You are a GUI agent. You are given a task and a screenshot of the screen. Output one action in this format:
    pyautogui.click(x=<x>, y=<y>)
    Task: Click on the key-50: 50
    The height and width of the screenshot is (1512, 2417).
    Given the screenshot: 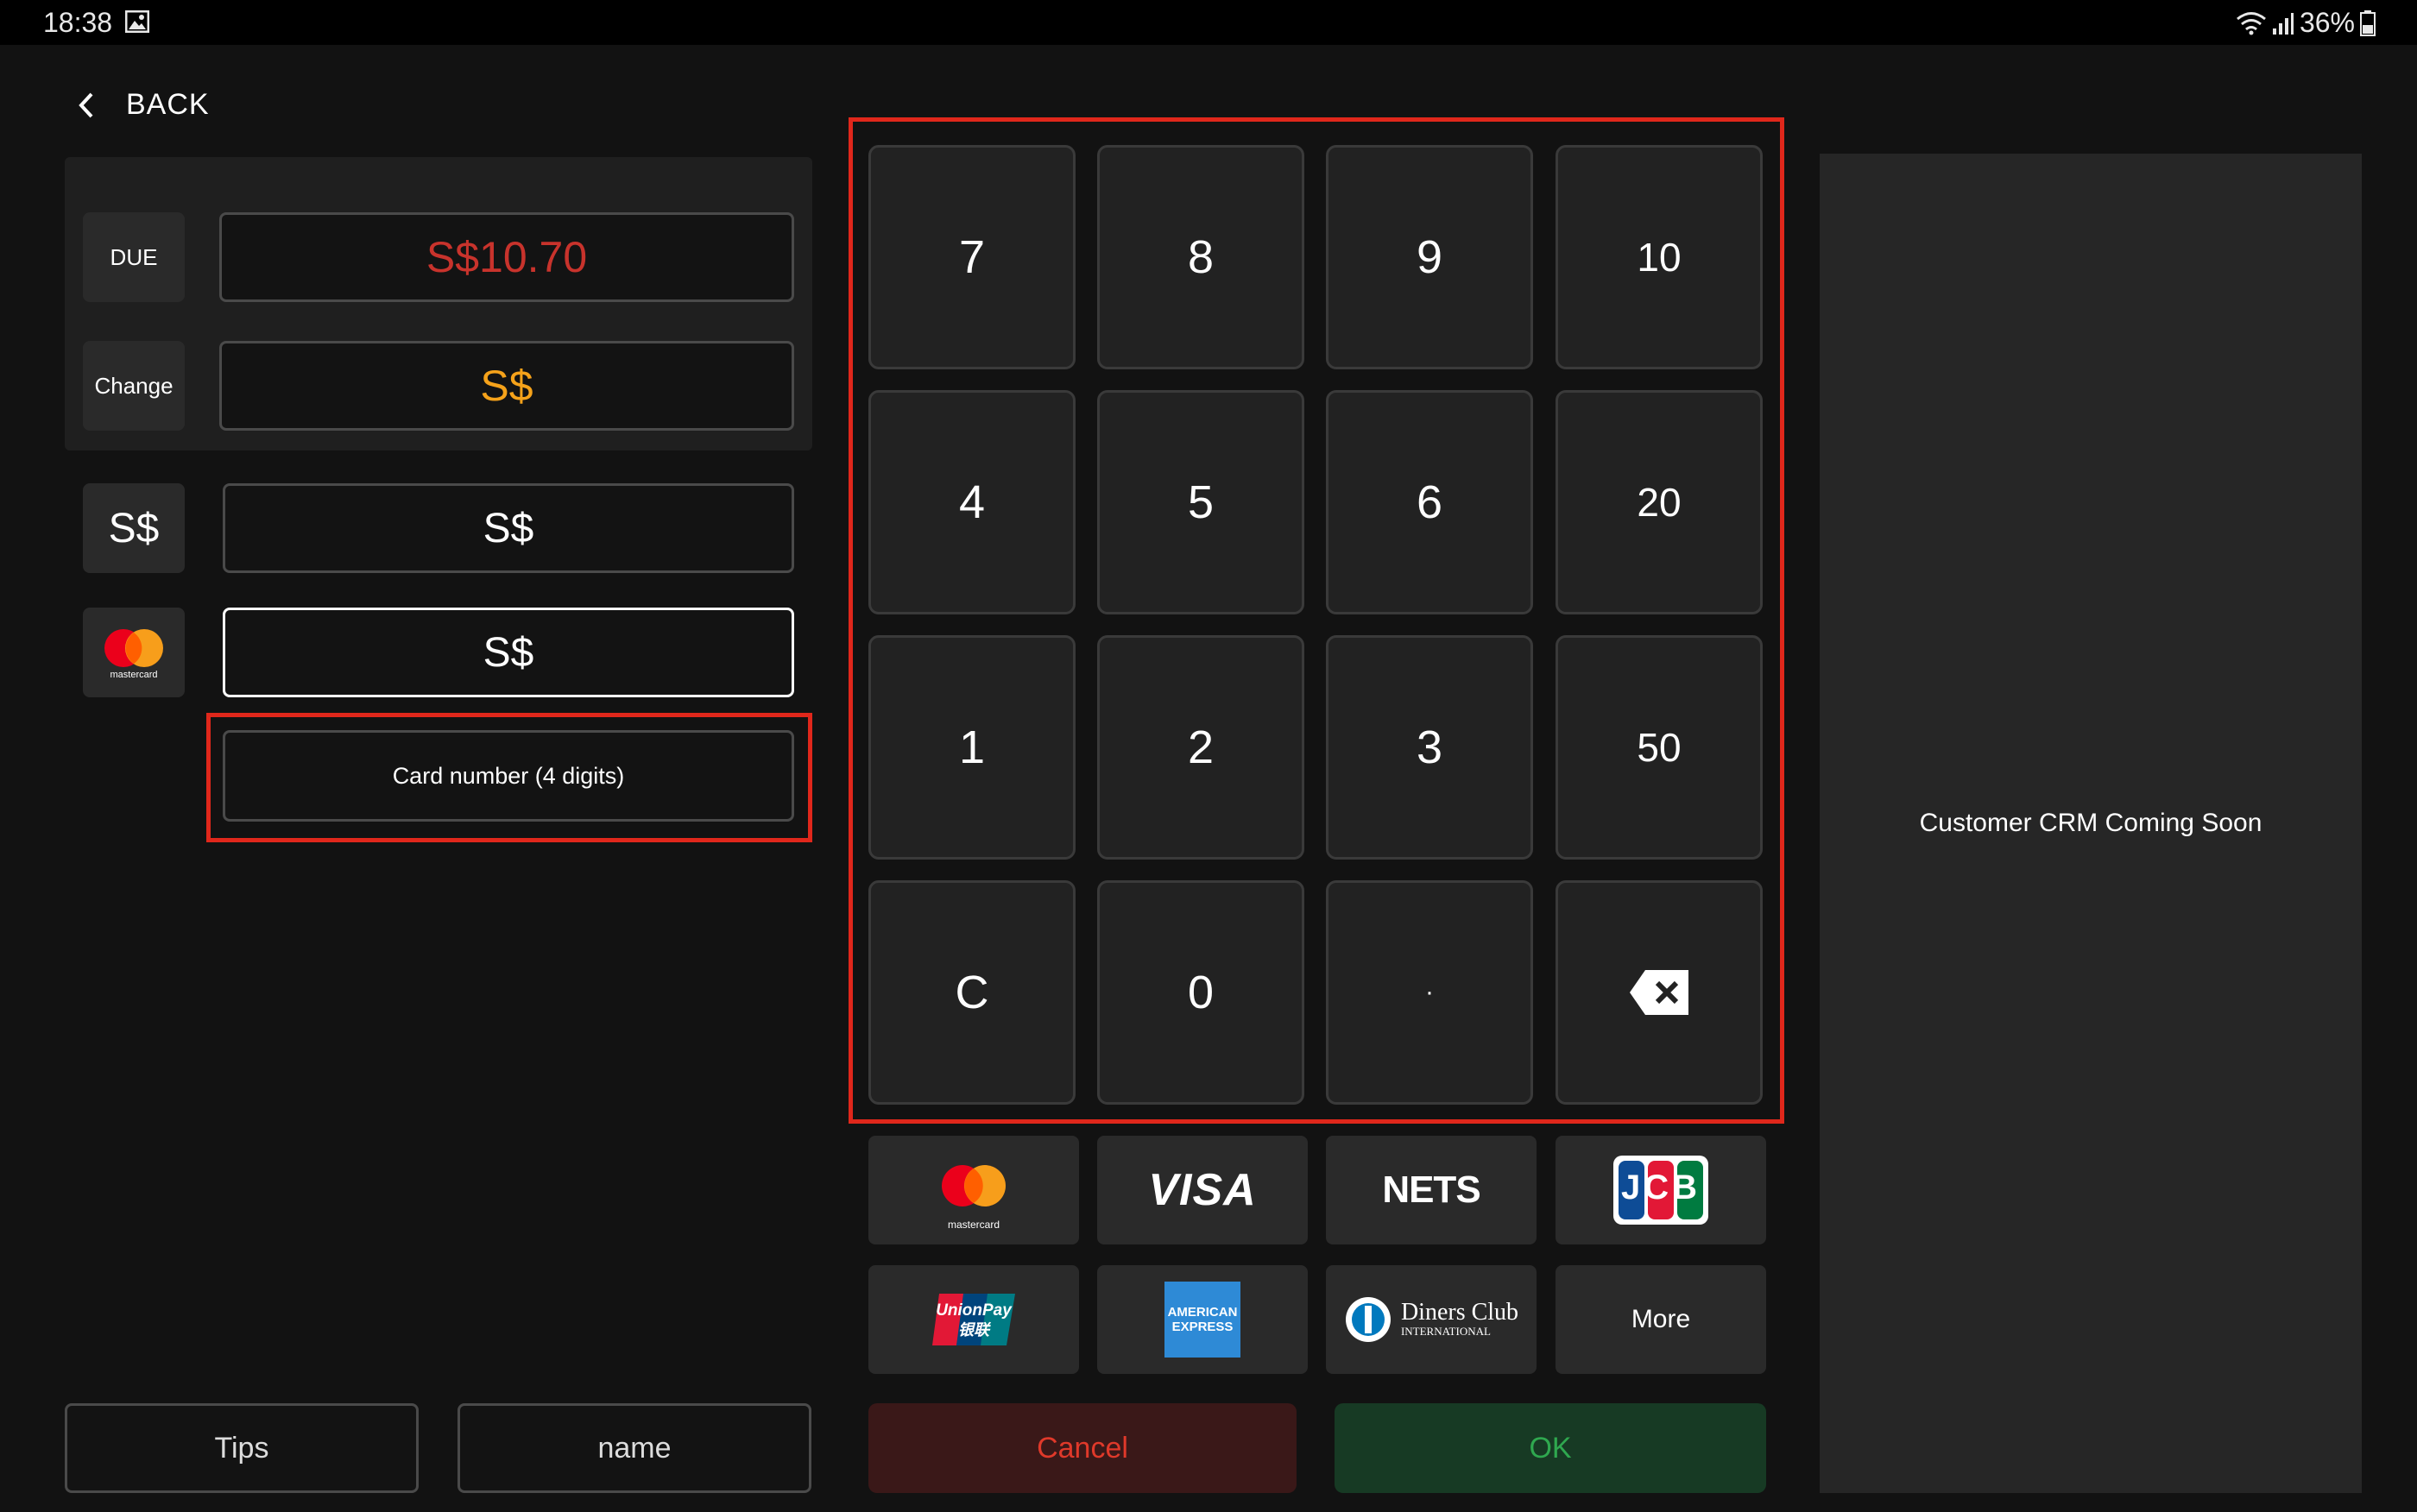 What is the action you would take?
    pyautogui.click(x=1659, y=748)
    